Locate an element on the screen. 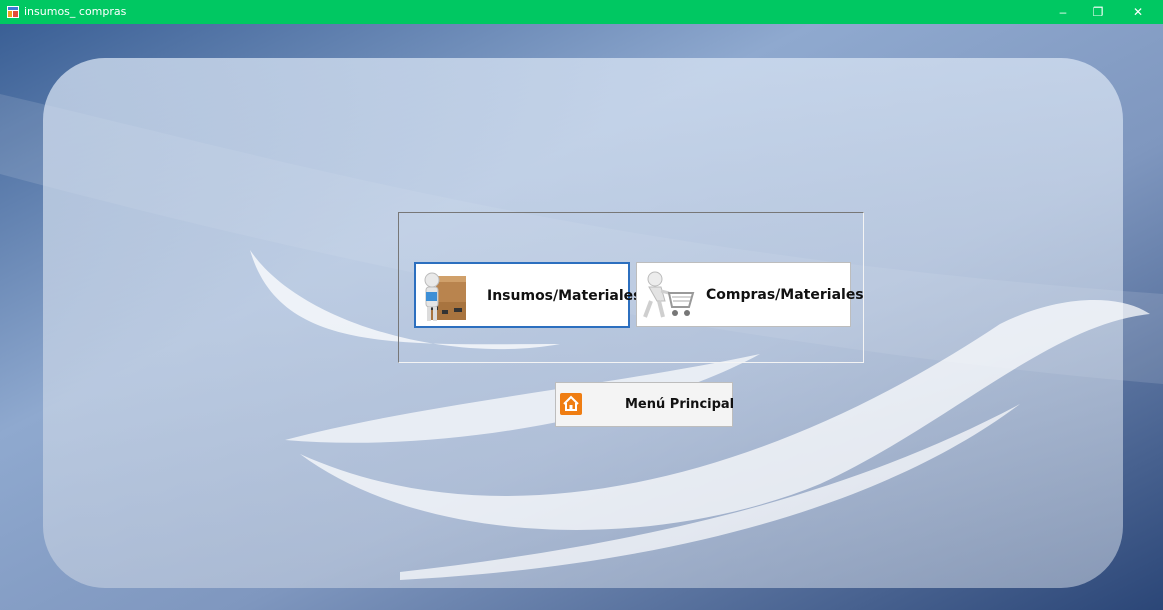 Image resolution: width=1163 pixels, height=610 pixels. app-form-icon is located at coordinates (13, 12).